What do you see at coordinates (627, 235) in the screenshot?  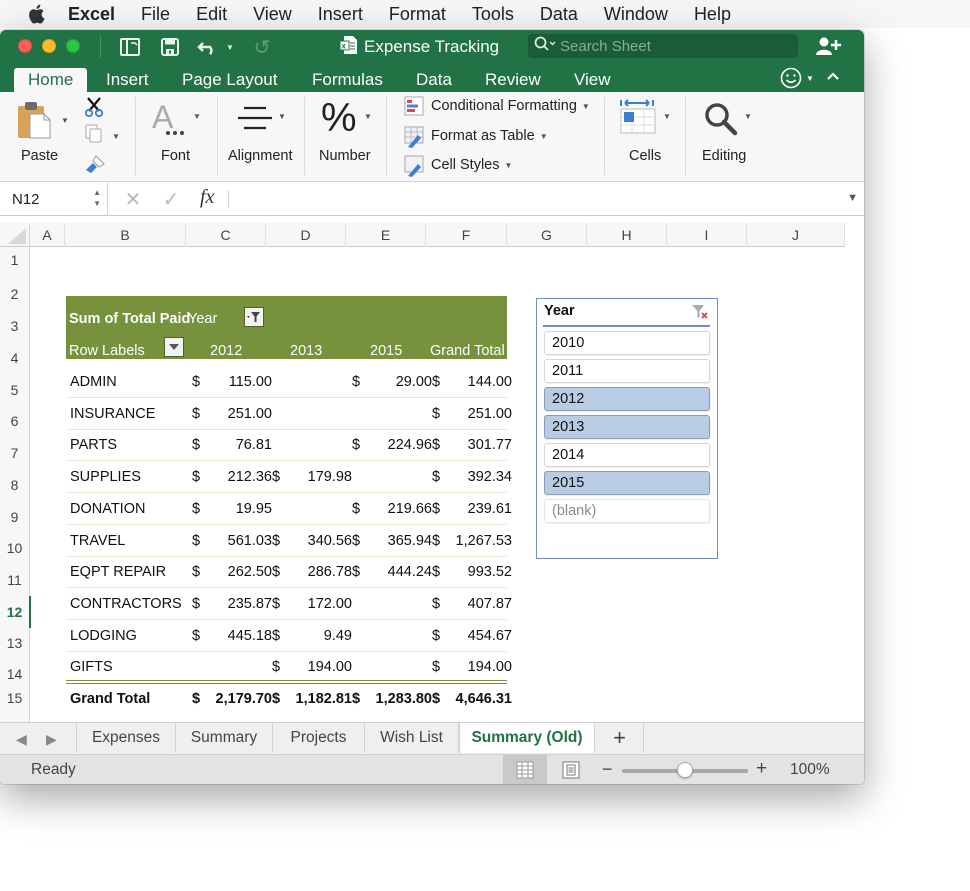 I see `column-header-h: H` at bounding box center [627, 235].